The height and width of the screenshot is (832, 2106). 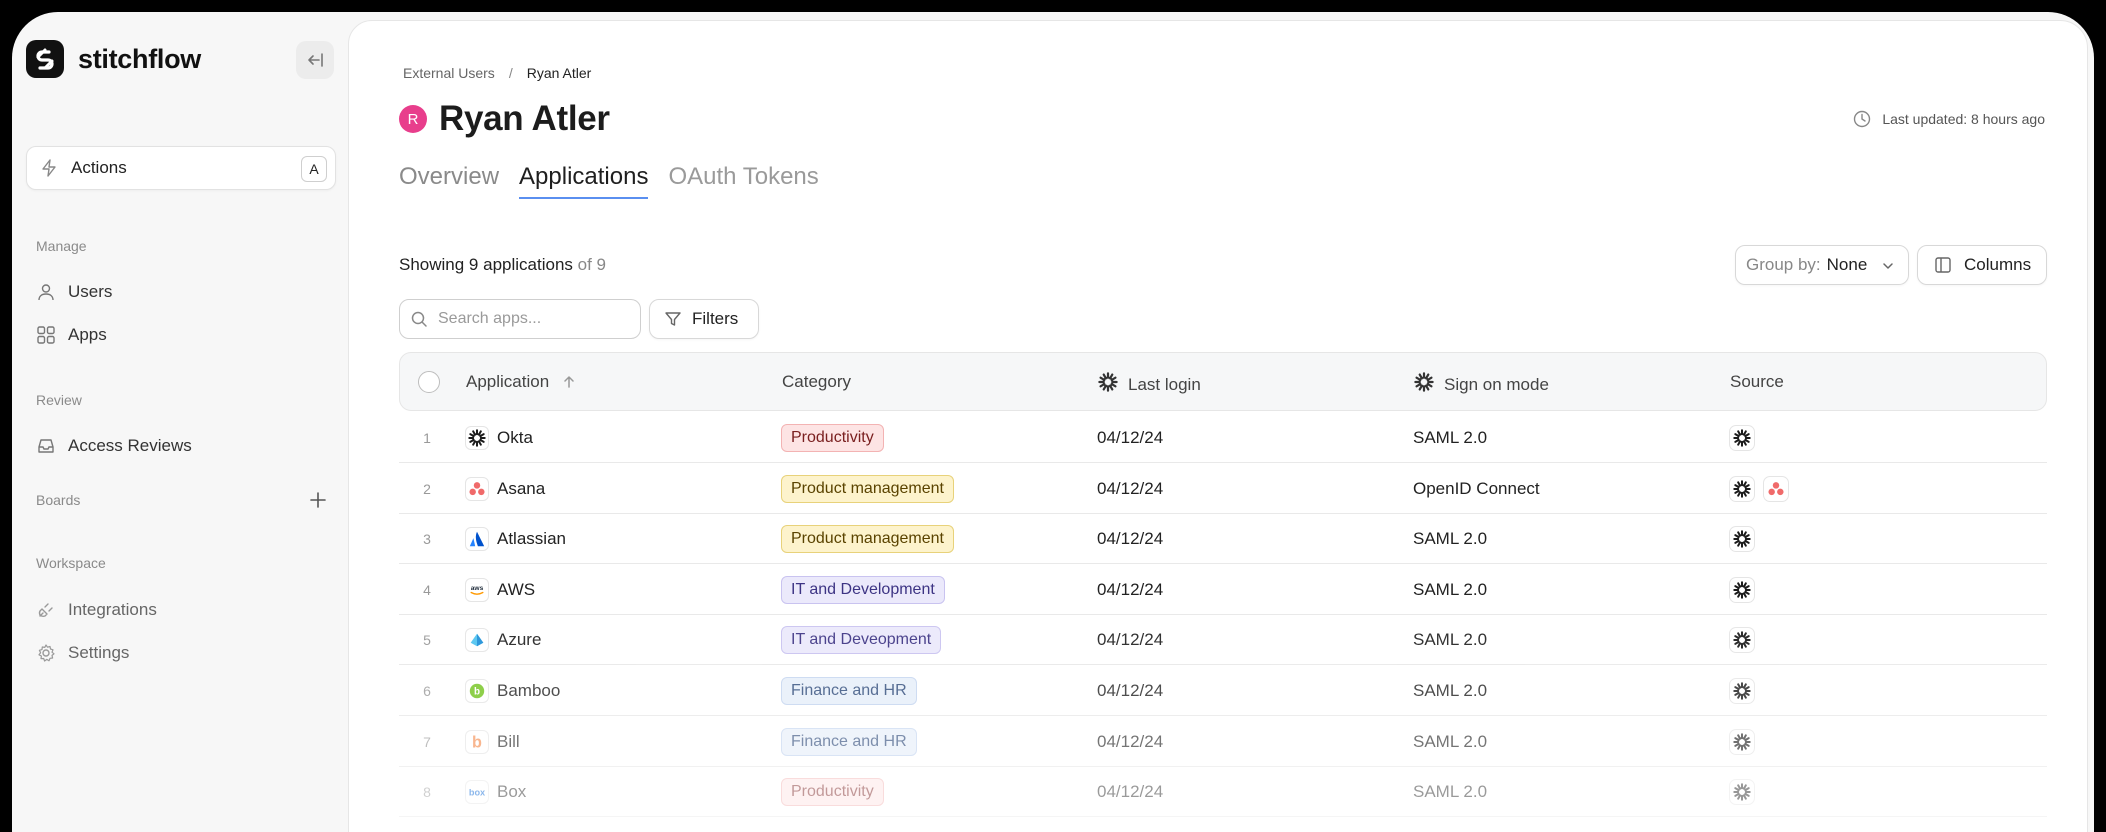 I want to click on search-input, so click(x=528, y=319).